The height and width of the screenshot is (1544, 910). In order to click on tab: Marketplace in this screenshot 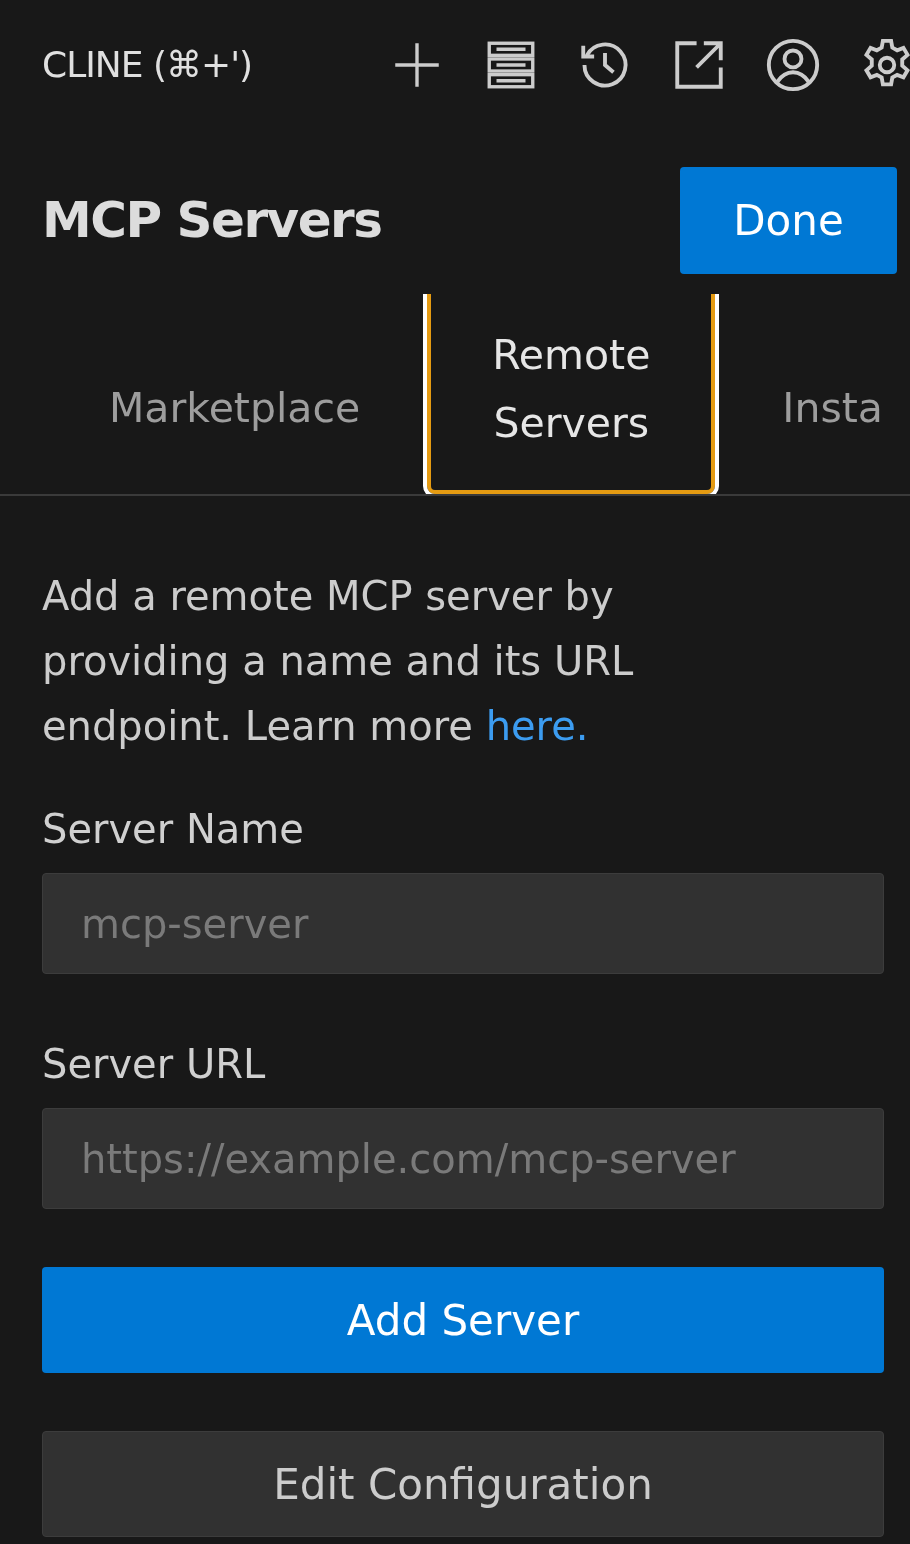, I will do `click(235, 409)`.